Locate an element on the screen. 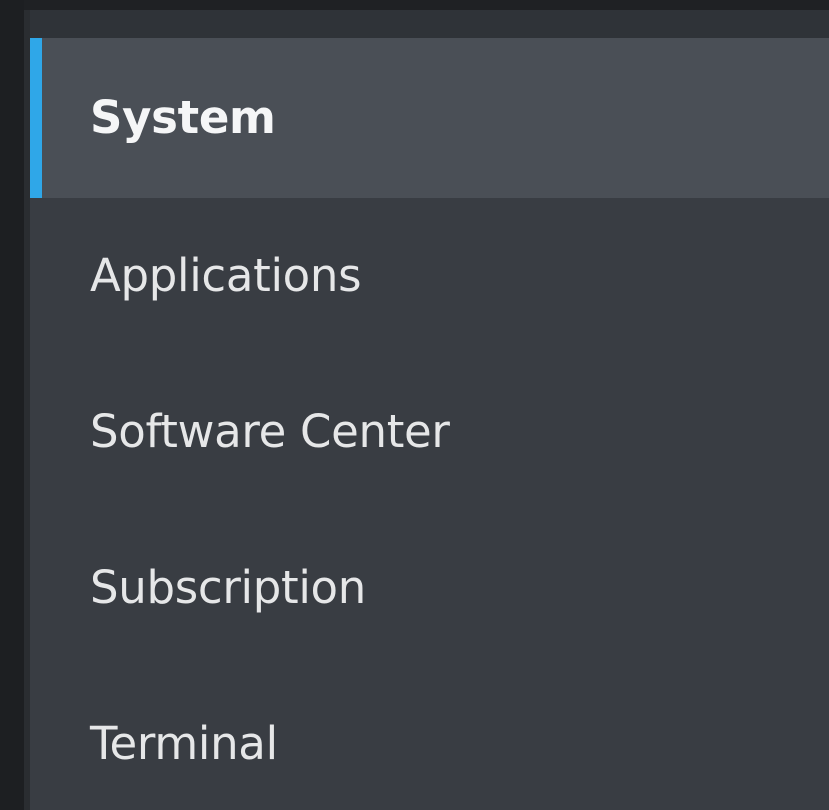 The height and width of the screenshot is (810, 829). sidebar-item-label: Applications is located at coordinates (226, 275).